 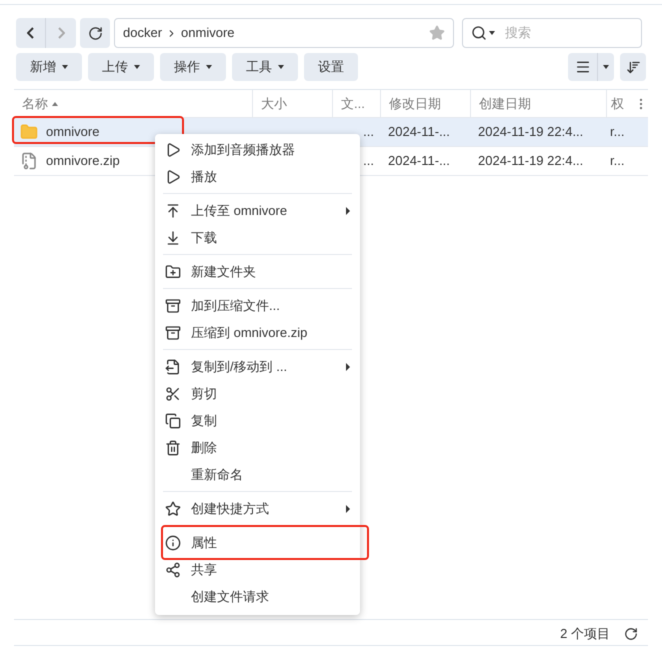 What do you see at coordinates (173, 420) in the screenshot?
I see `copy-icon` at bounding box center [173, 420].